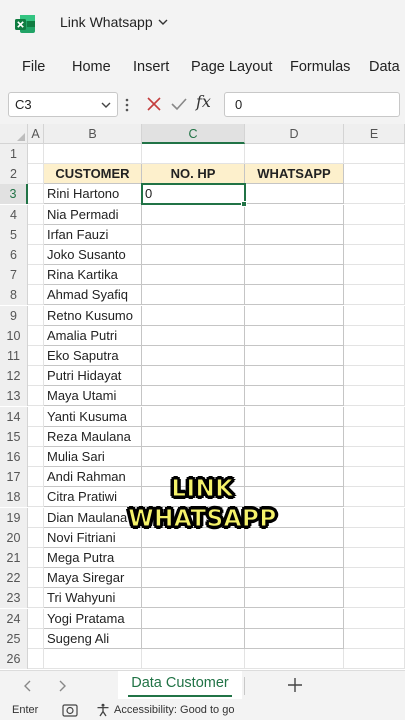 The image size is (405, 720). Describe the element at coordinates (374, 134) in the screenshot. I see `column-header-e: E` at that location.